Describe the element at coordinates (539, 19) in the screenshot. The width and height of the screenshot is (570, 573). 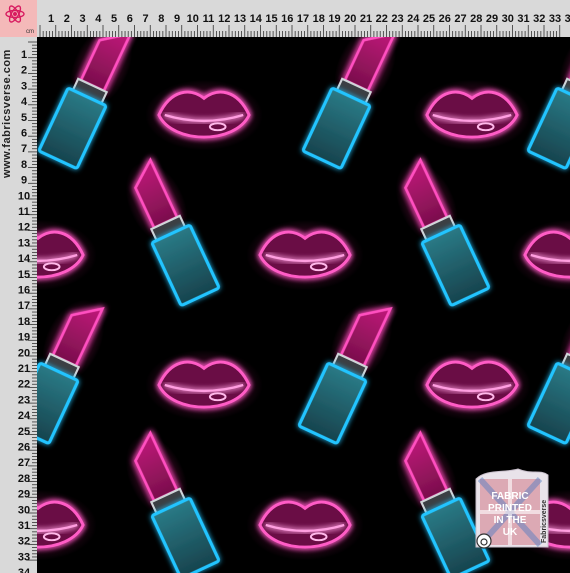
I see `ruler-number-top: 32` at that location.